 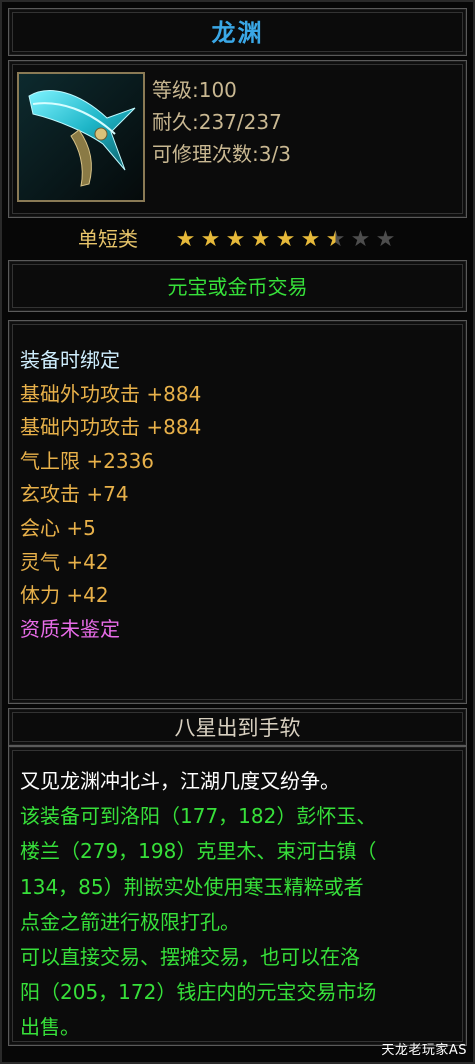 I want to click on attribute-line: 基础内功攻击 +884, so click(x=111, y=427).